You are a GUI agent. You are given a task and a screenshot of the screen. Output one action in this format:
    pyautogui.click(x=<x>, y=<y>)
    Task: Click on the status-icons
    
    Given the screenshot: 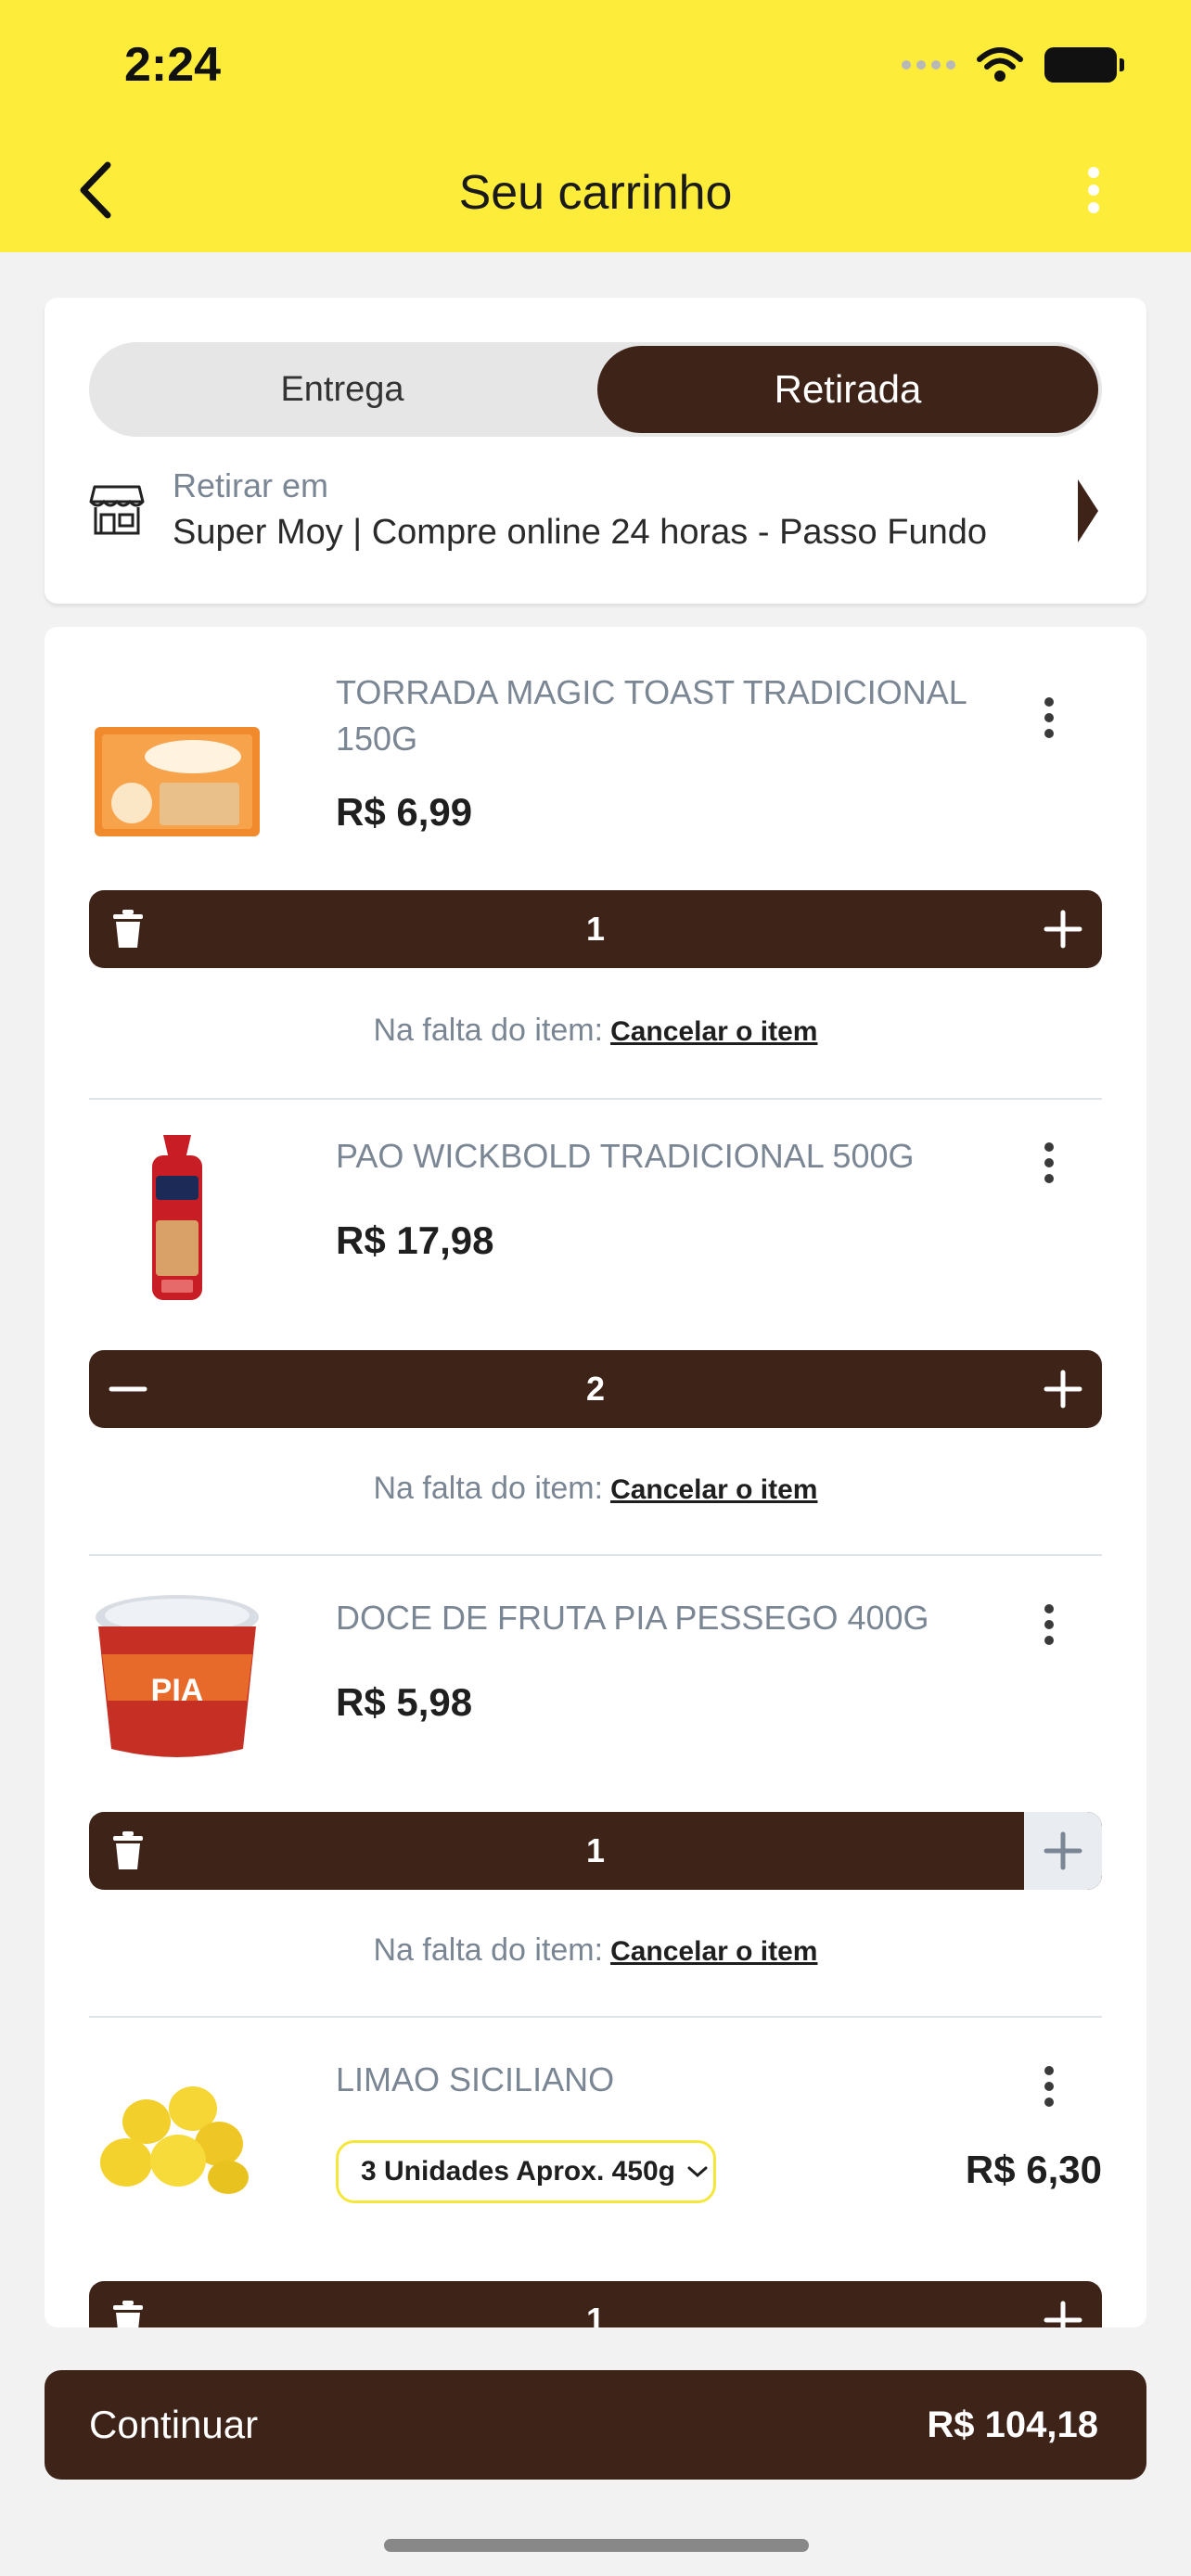 What is the action you would take?
    pyautogui.click(x=1013, y=64)
    